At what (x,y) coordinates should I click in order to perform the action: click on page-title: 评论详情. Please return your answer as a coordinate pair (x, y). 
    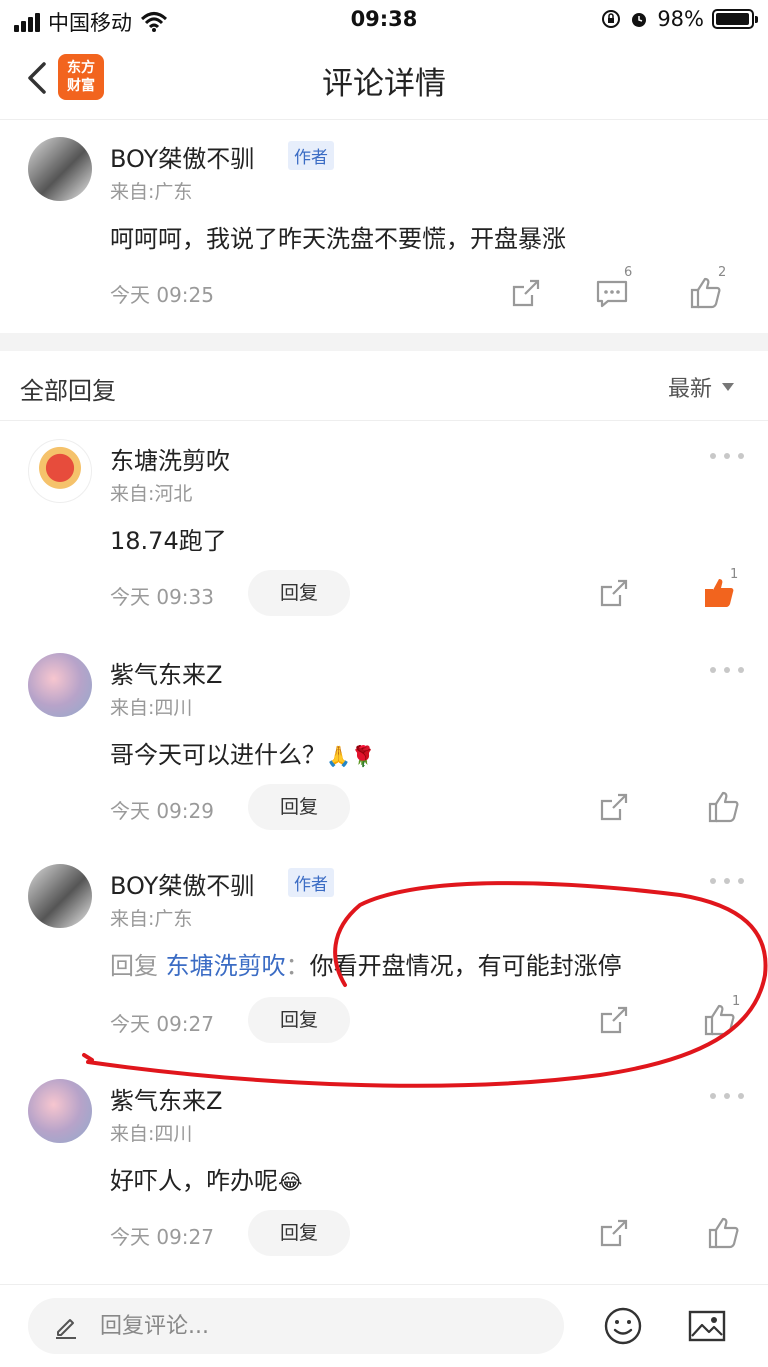
    Looking at the image, I should click on (384, 84).